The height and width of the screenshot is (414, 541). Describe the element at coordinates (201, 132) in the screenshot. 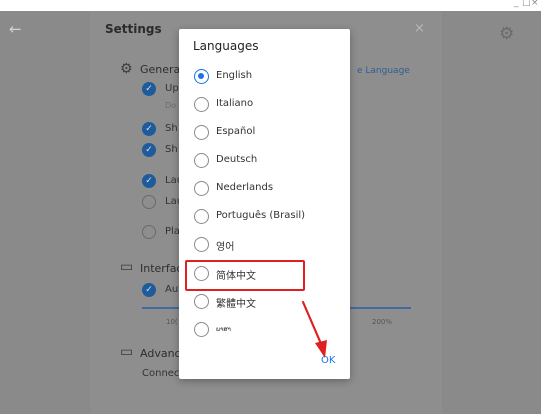

I see `radio-espanol` at that location.